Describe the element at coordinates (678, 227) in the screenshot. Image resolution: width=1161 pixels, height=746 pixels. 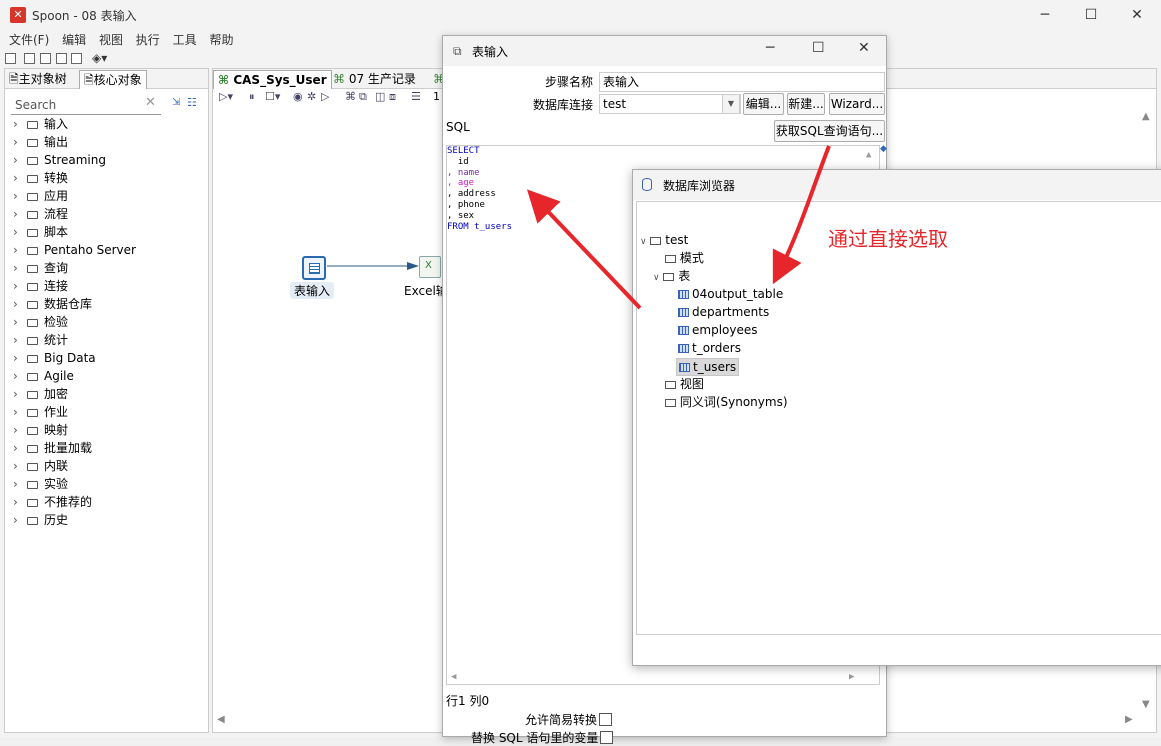
I see `annotation-arrows` at that location.